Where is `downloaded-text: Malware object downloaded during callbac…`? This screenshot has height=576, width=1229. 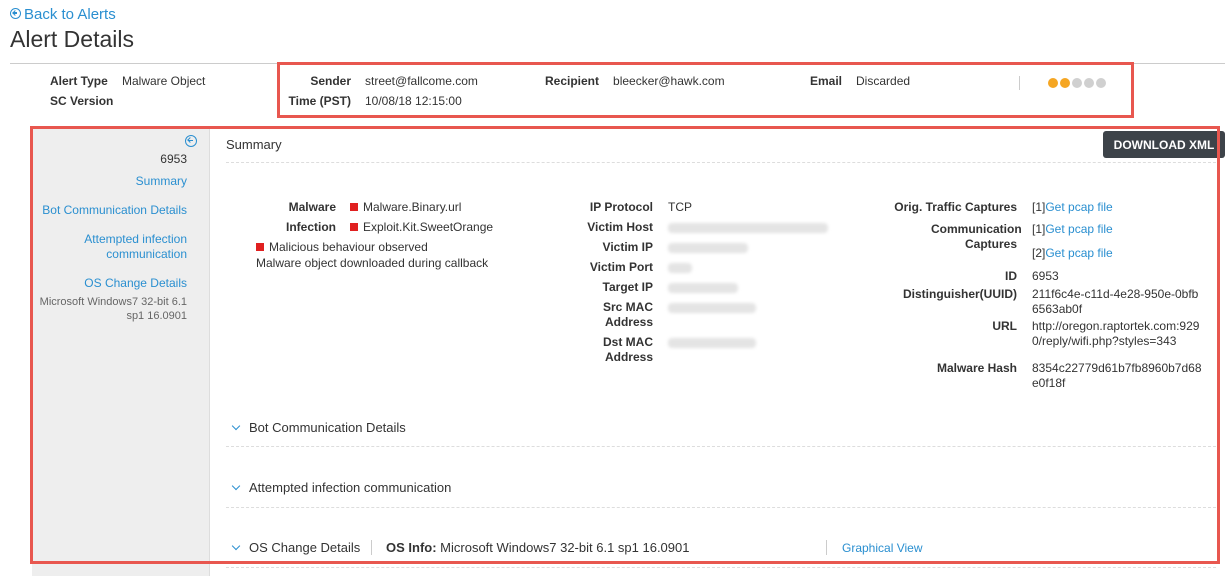 downloaded-text: Malware object downloaded during callbac… is located at coordinates (372, 263).